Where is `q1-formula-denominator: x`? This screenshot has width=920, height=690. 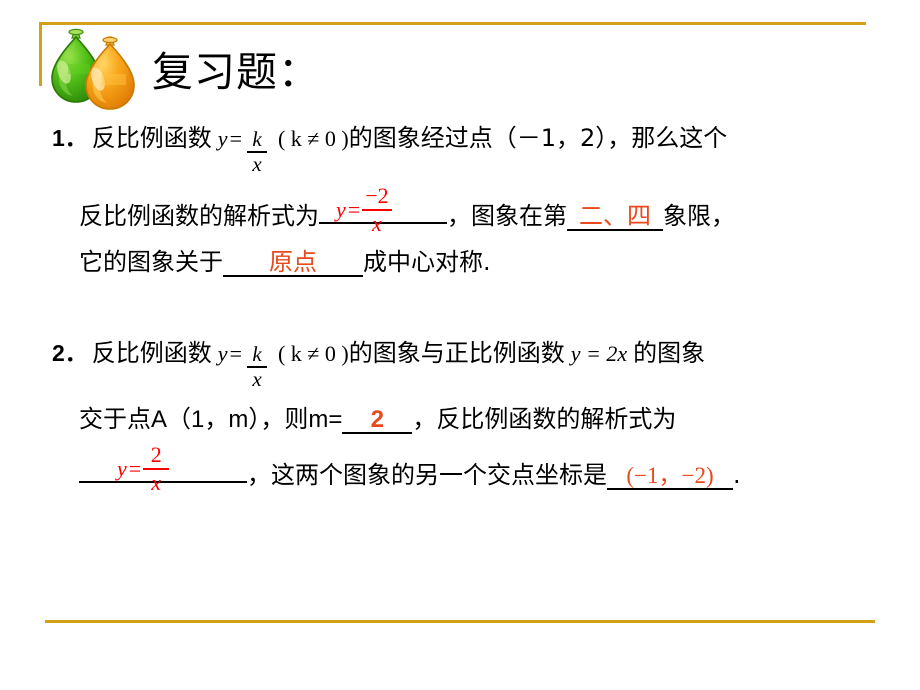 q1-formula-denominator: x is located at coordinates (257, 164).